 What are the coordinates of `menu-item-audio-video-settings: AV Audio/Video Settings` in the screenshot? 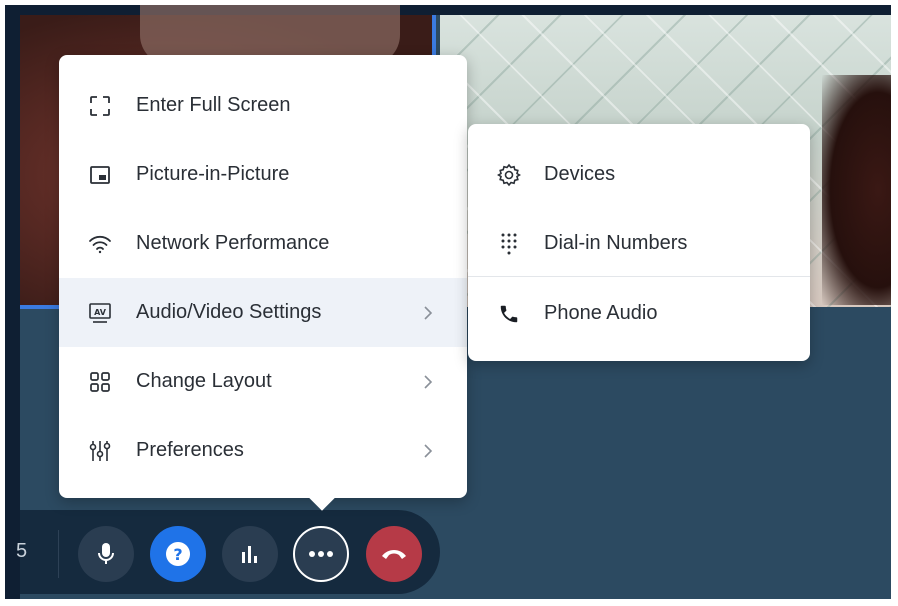 It's located at (263, 312).